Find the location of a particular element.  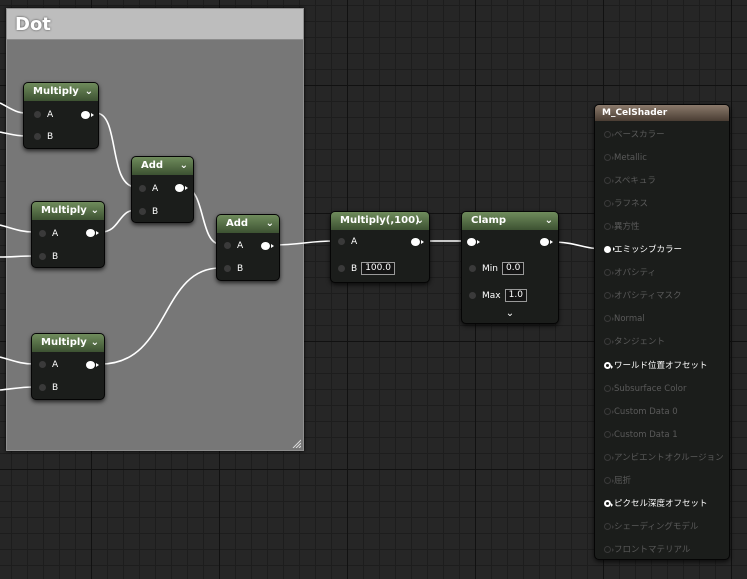

result-pin-row: アンビエントオクルージョン is located at coordinates (664, 458).